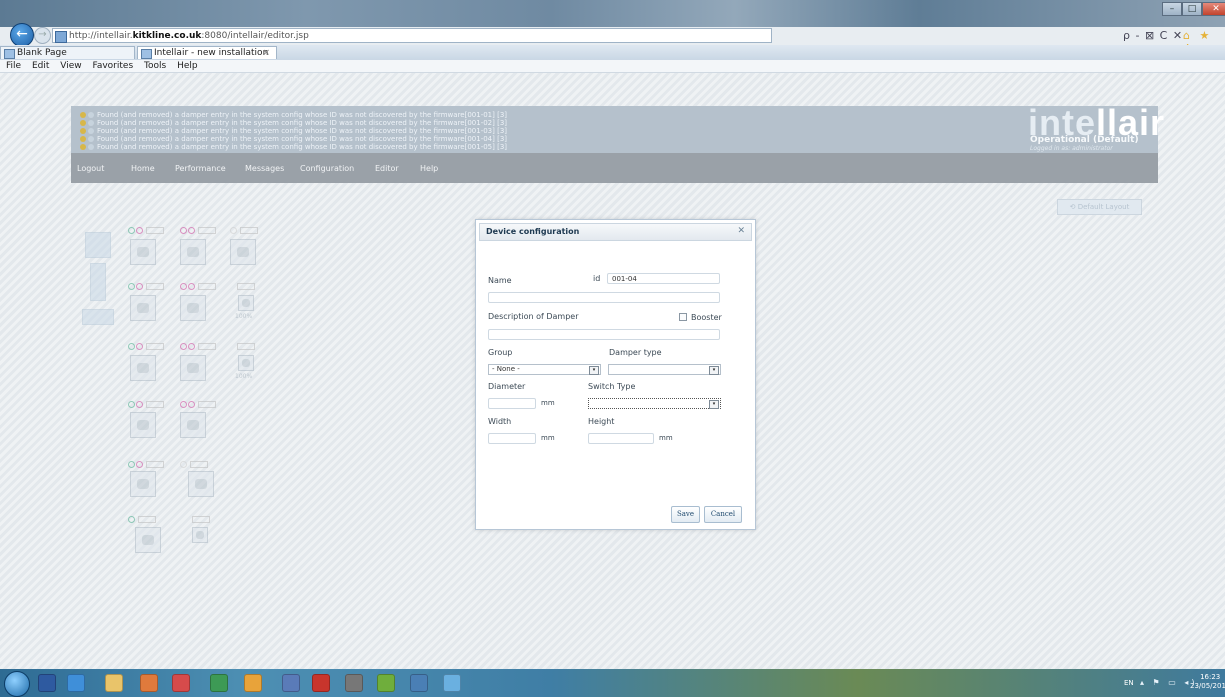 The width and height of the screenshot is (1225, 697). I want to click on description-input, so click(604, 334).